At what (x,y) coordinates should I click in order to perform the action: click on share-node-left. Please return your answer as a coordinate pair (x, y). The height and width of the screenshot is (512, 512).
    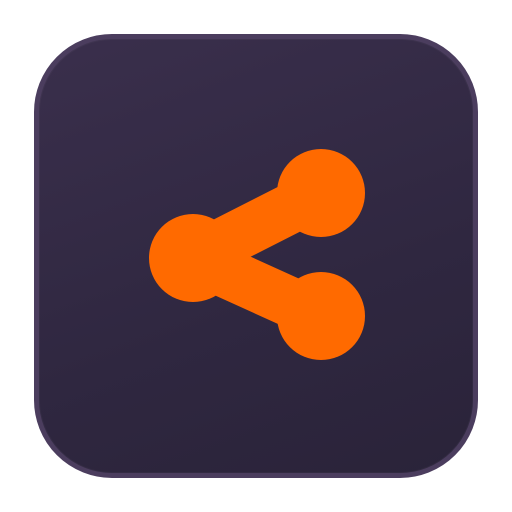
    Looking at the image, I should click on (193, 258).